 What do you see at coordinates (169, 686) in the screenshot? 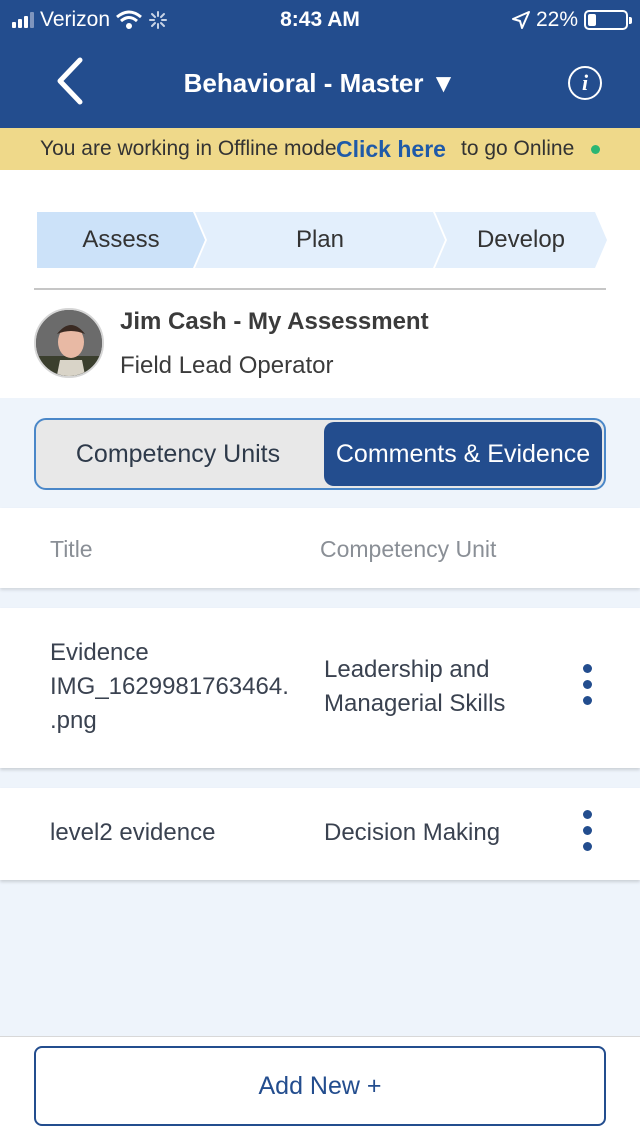
I see `row-title: Evidence IMG_1629981763464..png` at bounding box center [169, 686].